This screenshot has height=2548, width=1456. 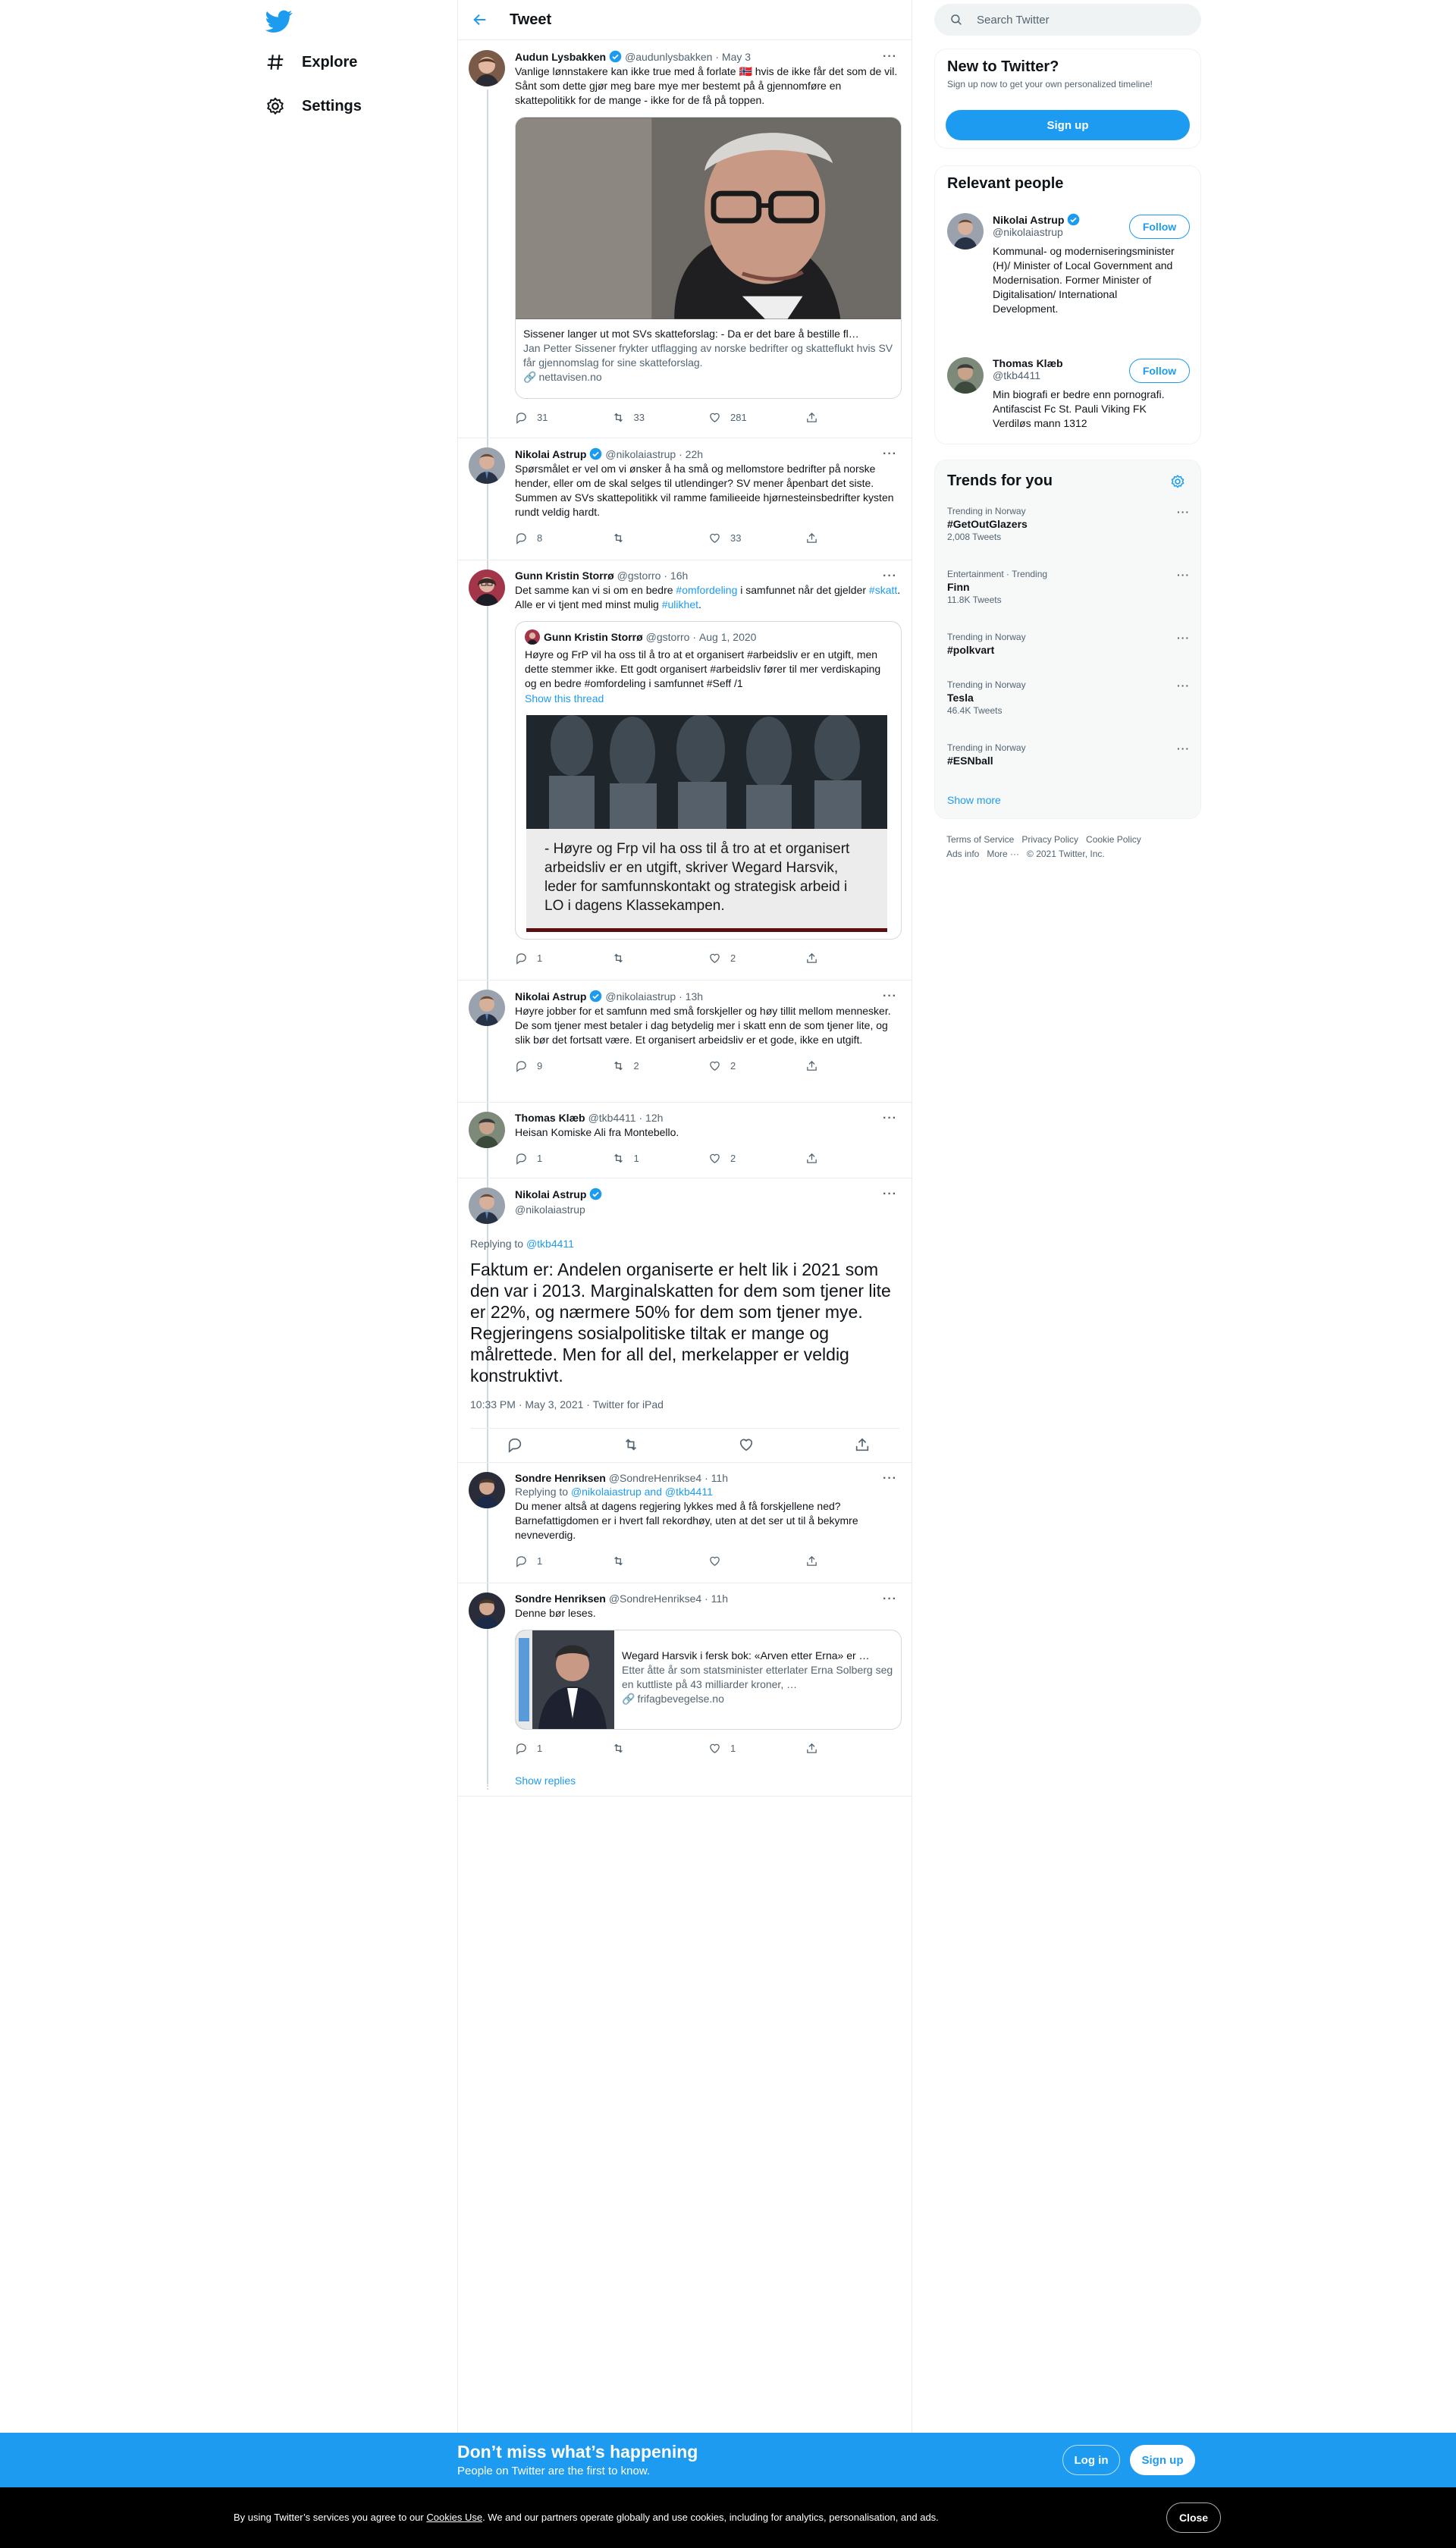 What do you see at coordinates (545, 1780) in the screenshot?
I see `show-replies-link: Show replies` at bounding box center [545, 1780].